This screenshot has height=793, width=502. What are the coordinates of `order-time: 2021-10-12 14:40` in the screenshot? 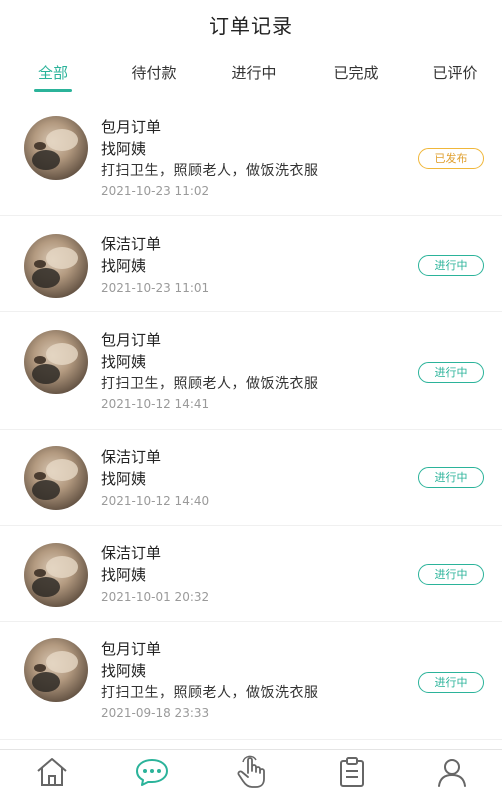 It's located at (155, 501).